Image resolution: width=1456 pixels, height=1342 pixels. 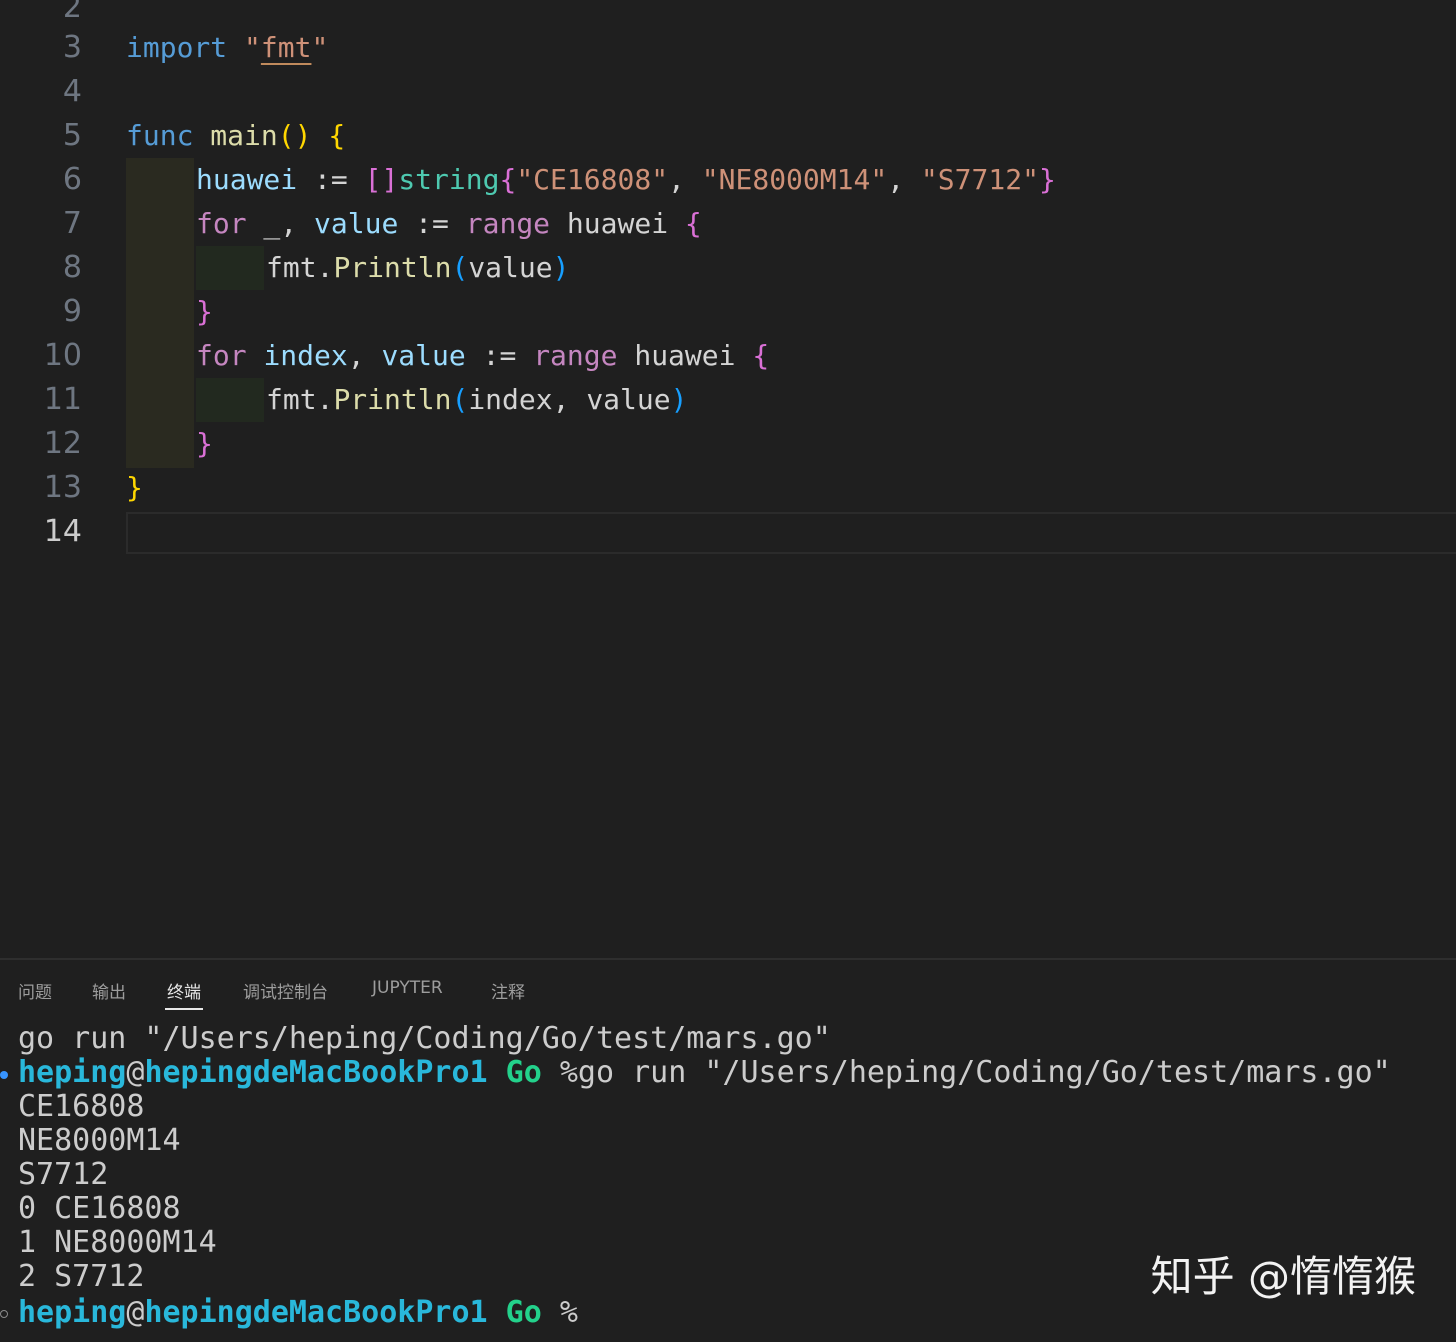 What do you see at coordinates (117, 1242) in the screenshot?
I see `terminal-output-line: 1 NE8000M14` at bounding box center [117, 1242].